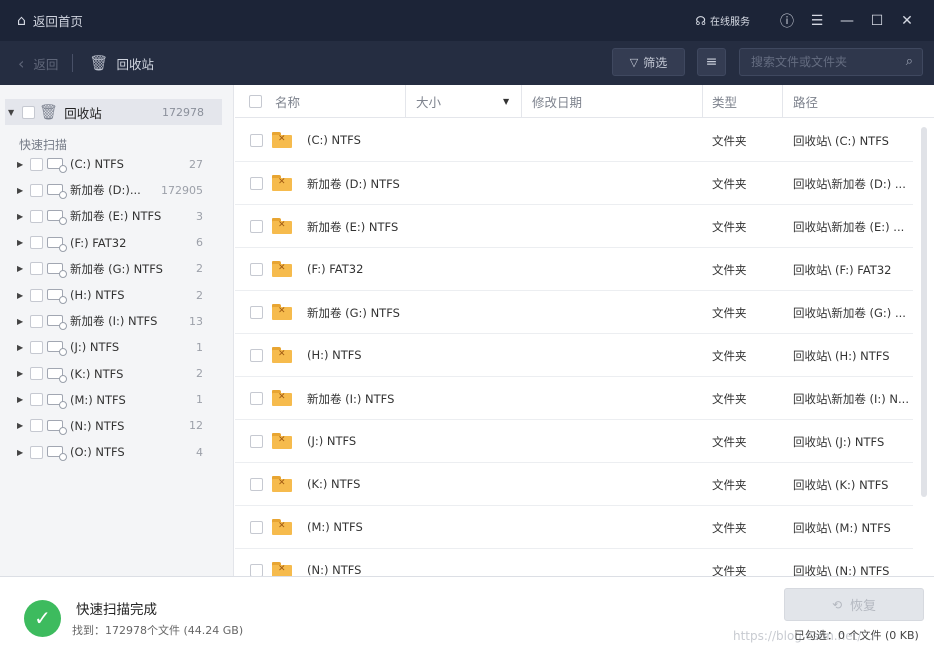 The width and height of the screenshot is (934, 655). Describe the element at coordinates (574, 562) in the screenshot. I see `table-row: ✕ (N:) NTFS 文件夹 回收站\ (N:) NTFS` at that location.